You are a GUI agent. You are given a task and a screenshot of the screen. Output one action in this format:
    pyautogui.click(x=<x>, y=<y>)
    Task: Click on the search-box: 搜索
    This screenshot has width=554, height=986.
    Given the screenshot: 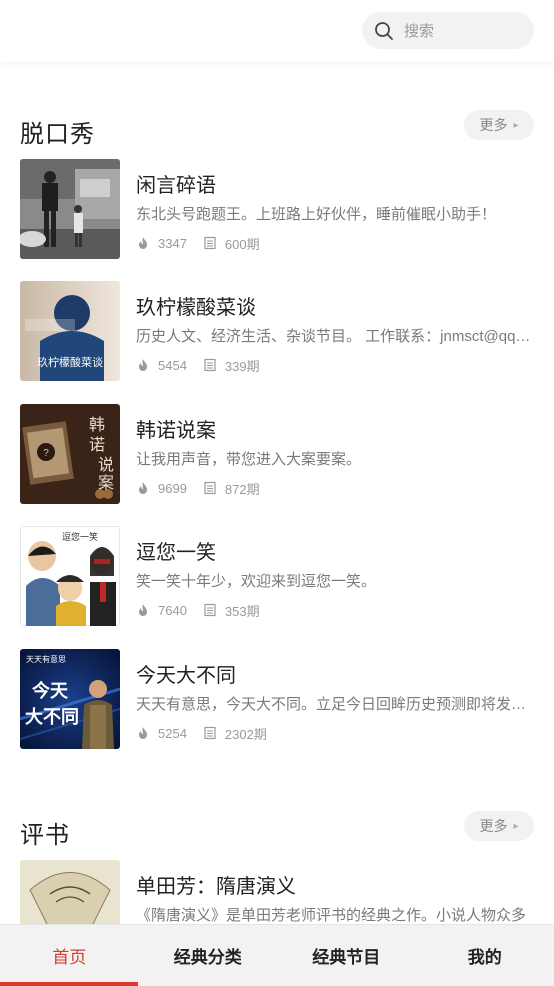 What is the action you would take?
    pyautogui.click(x=448, y=30)
    